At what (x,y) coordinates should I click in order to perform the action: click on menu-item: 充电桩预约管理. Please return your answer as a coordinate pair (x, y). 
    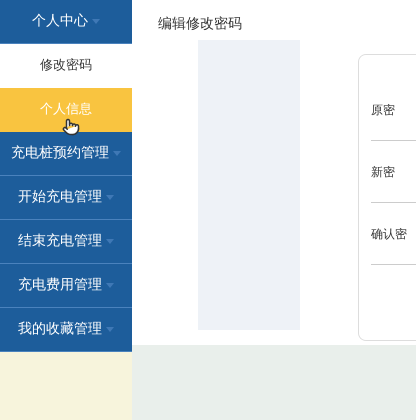
    Looking at the image, I should click on (66, 154).